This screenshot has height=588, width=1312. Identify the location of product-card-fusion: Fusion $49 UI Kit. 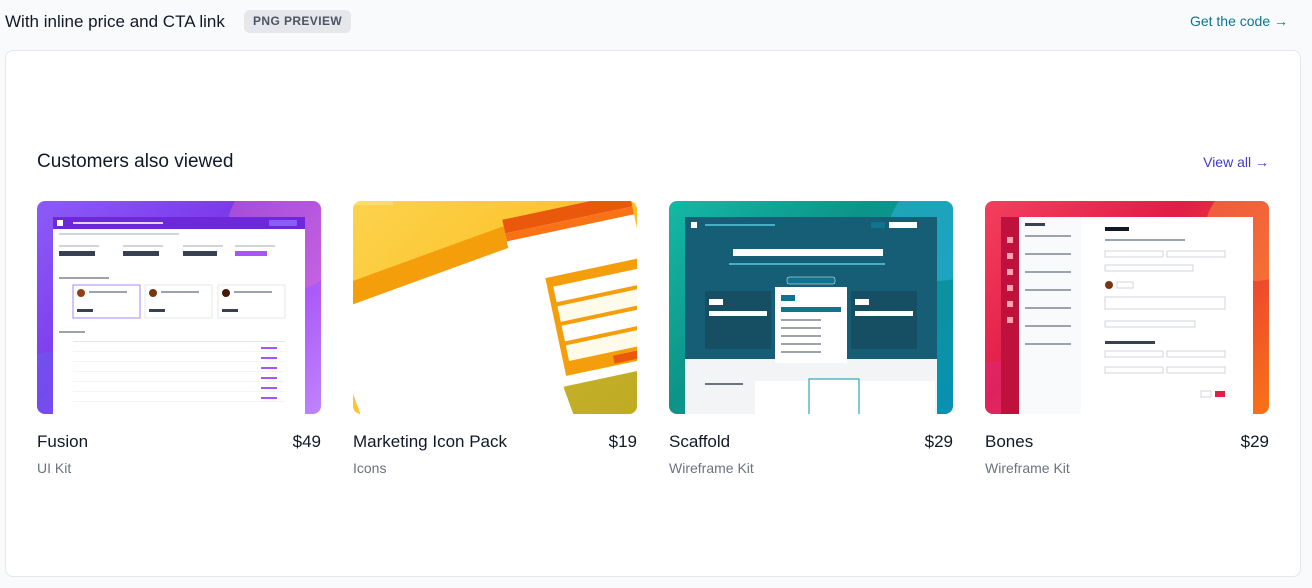
(179, 338).